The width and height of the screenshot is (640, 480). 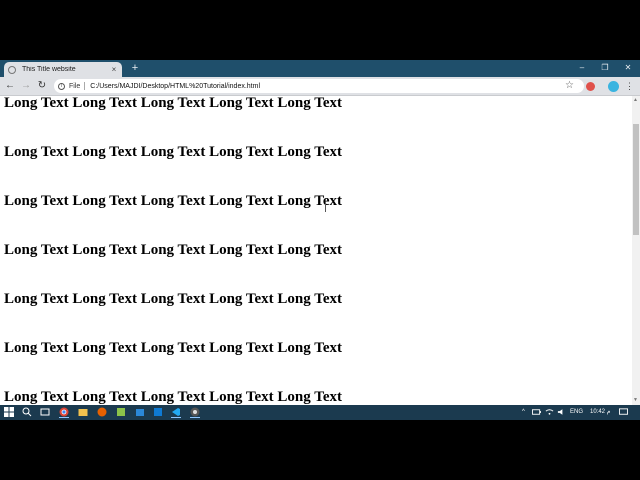 What do you see at coordinates (629, 86) in the screenshot?
I see `browser-menu-icon: ⋮` at bounding box center [629, 86].